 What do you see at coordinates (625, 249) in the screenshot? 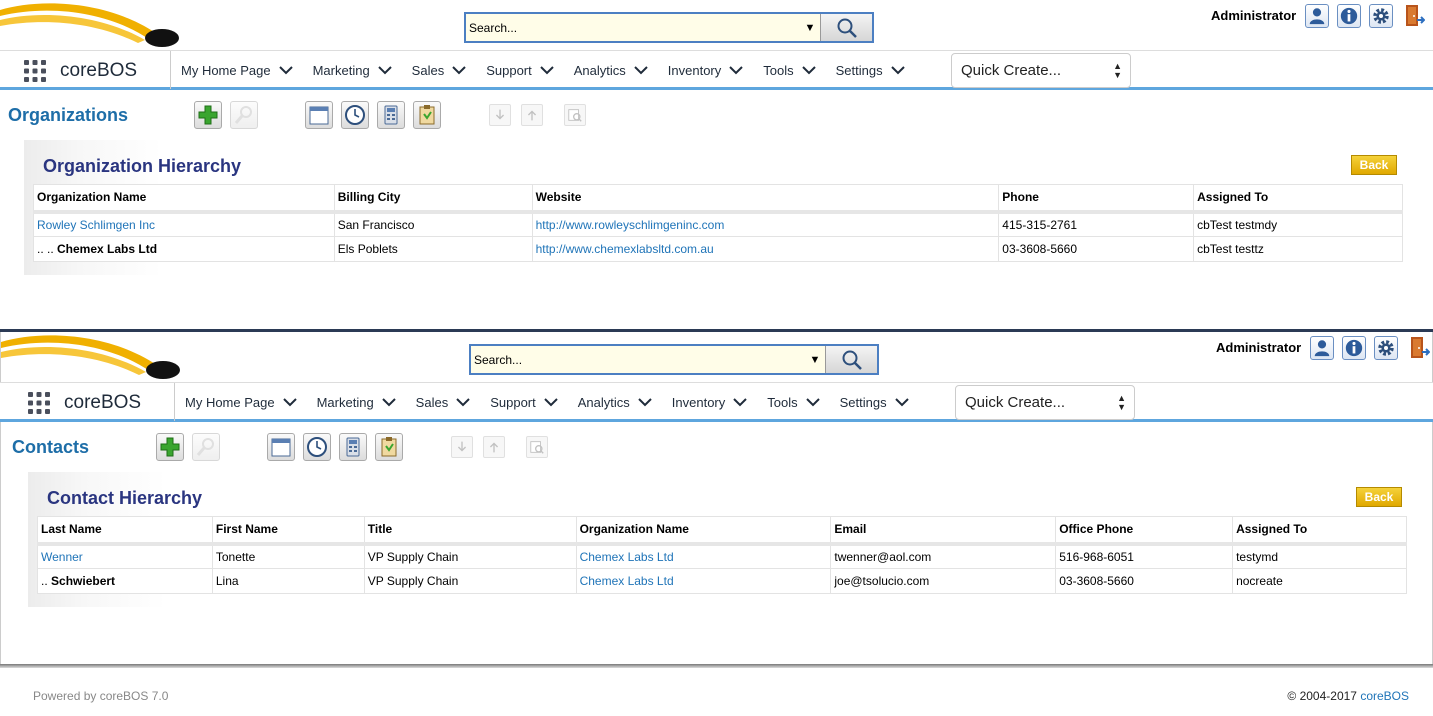
I see `website-link: http://www.chemexlabsltd.com.au` at bounding box center [625, 249].